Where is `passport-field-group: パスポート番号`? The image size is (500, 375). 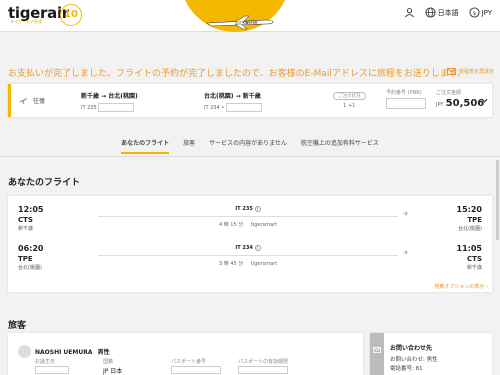 passport-field-group: パスポート番号 is located at coordinates (196, 366).